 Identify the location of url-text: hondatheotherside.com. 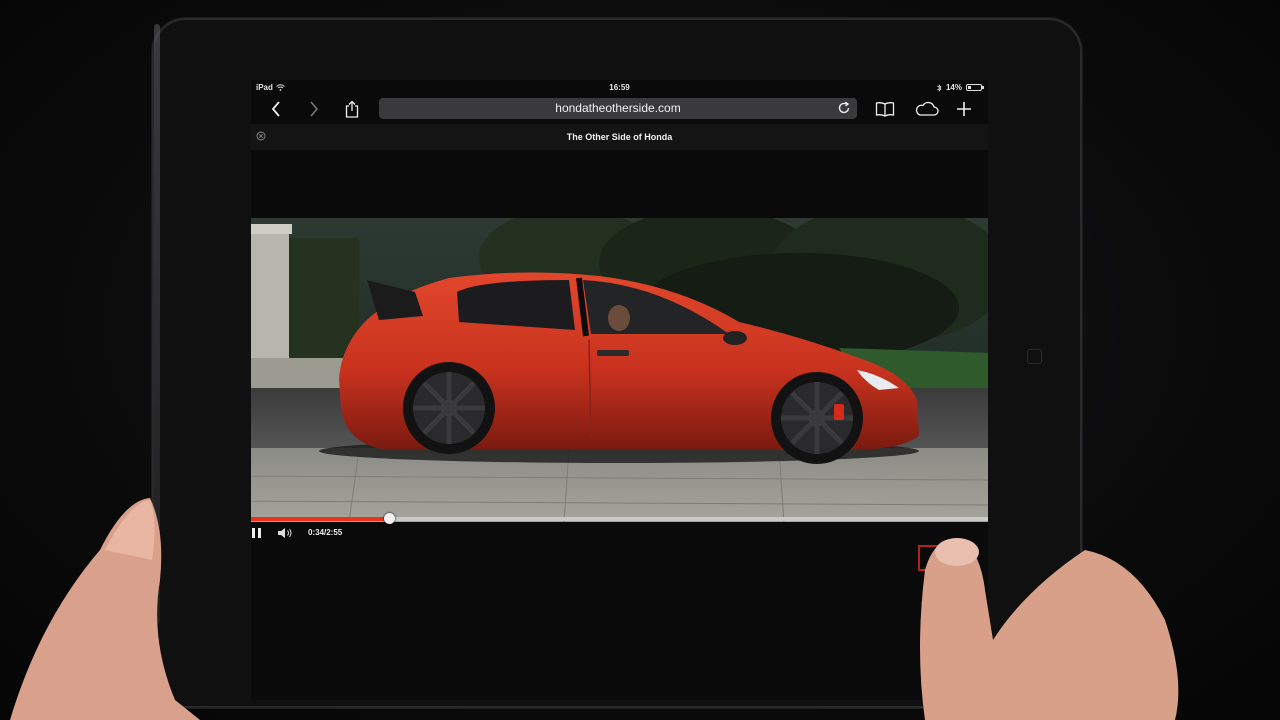
(618, 108).